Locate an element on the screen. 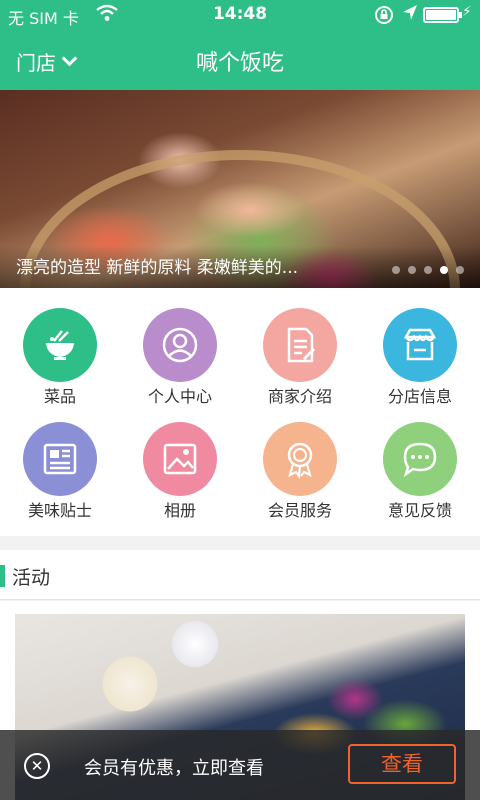  page-title: 喊个饭吃 is located at coordinates (239, 63).